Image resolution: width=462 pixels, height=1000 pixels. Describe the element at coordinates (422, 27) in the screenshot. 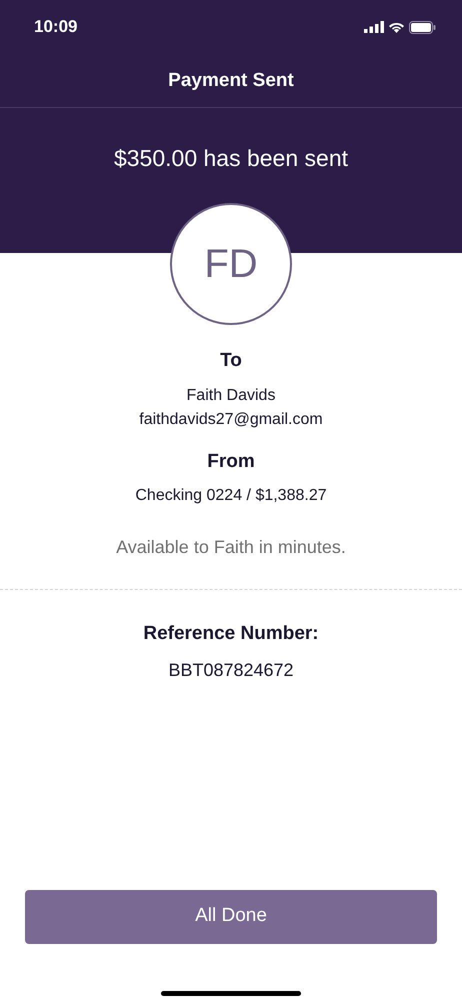

I see `battery-icon` at that location.